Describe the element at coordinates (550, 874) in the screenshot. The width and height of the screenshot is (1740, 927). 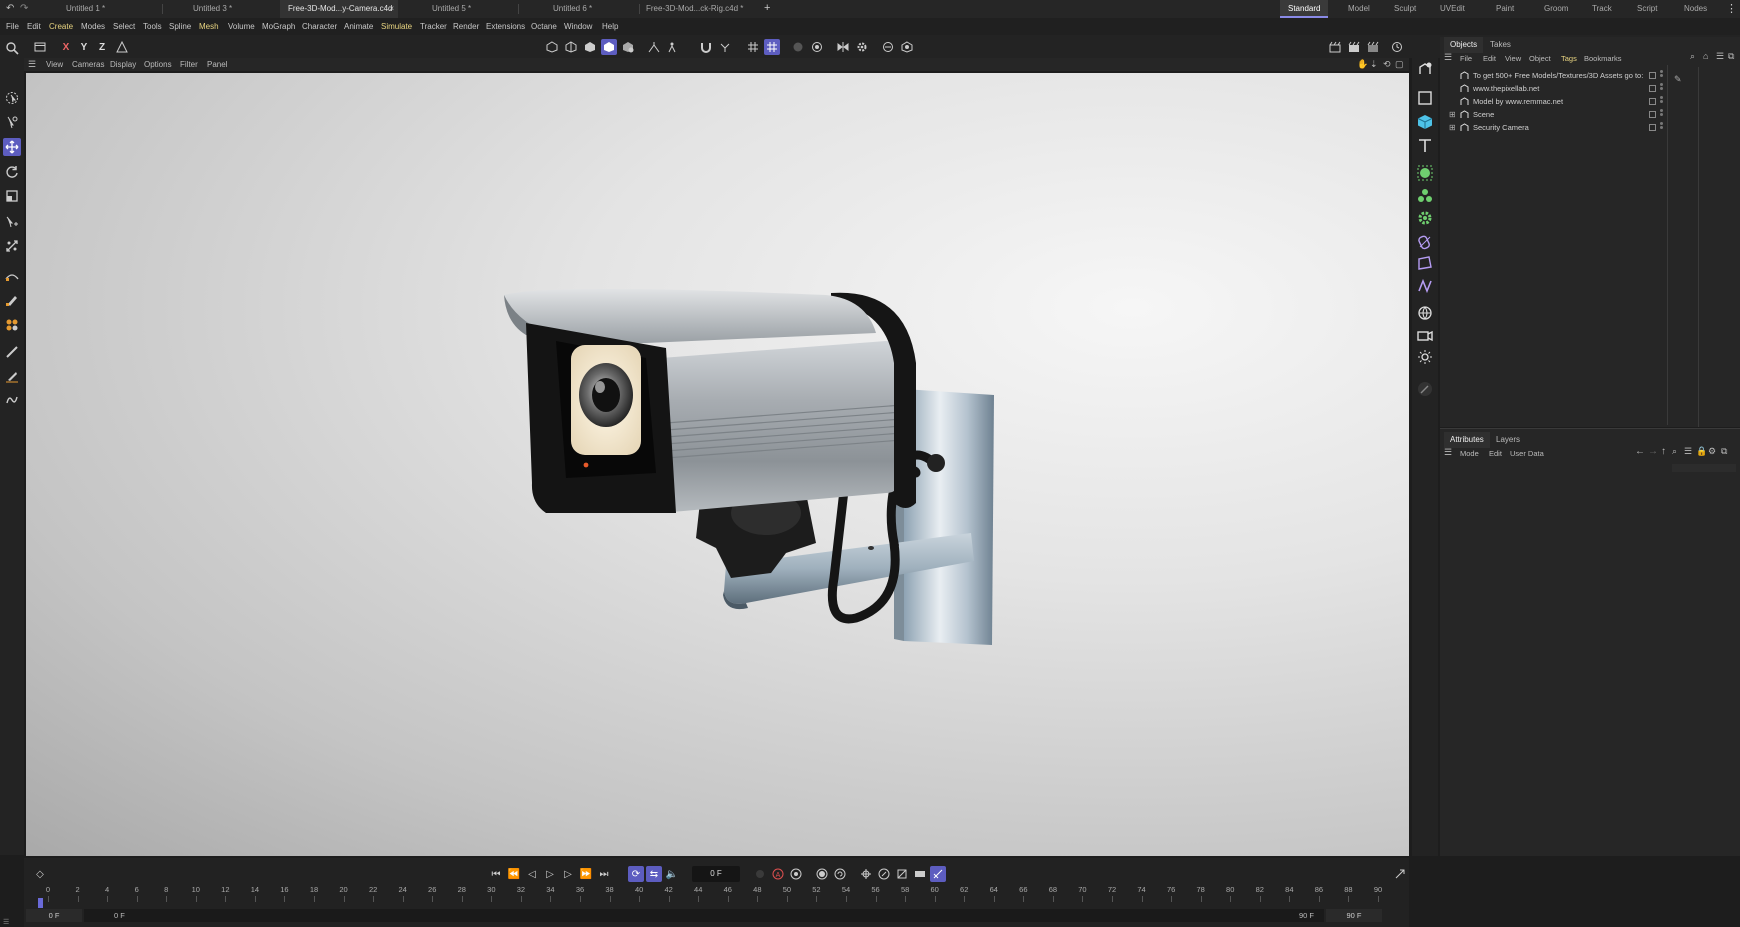
I see `play-icon: ▷` at that location.